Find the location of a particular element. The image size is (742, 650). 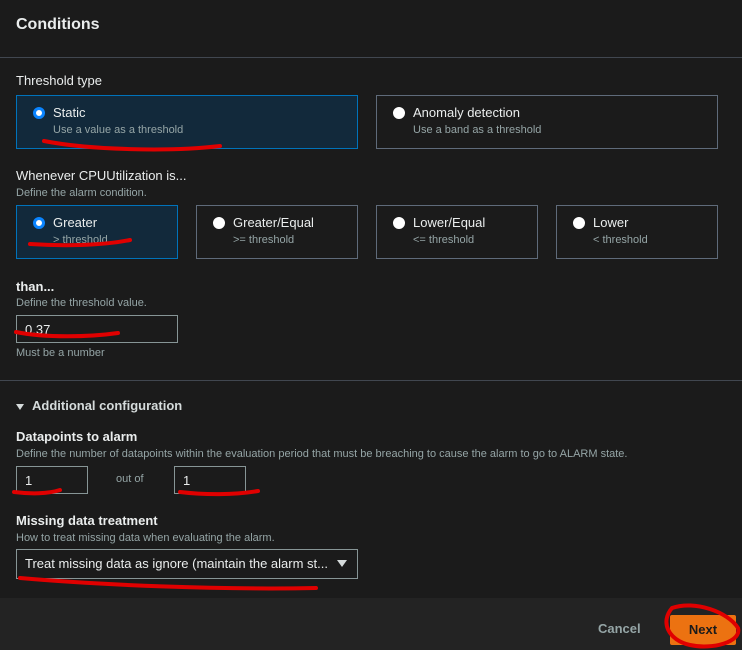

option-label: Static is located at coordinates (69, 112).